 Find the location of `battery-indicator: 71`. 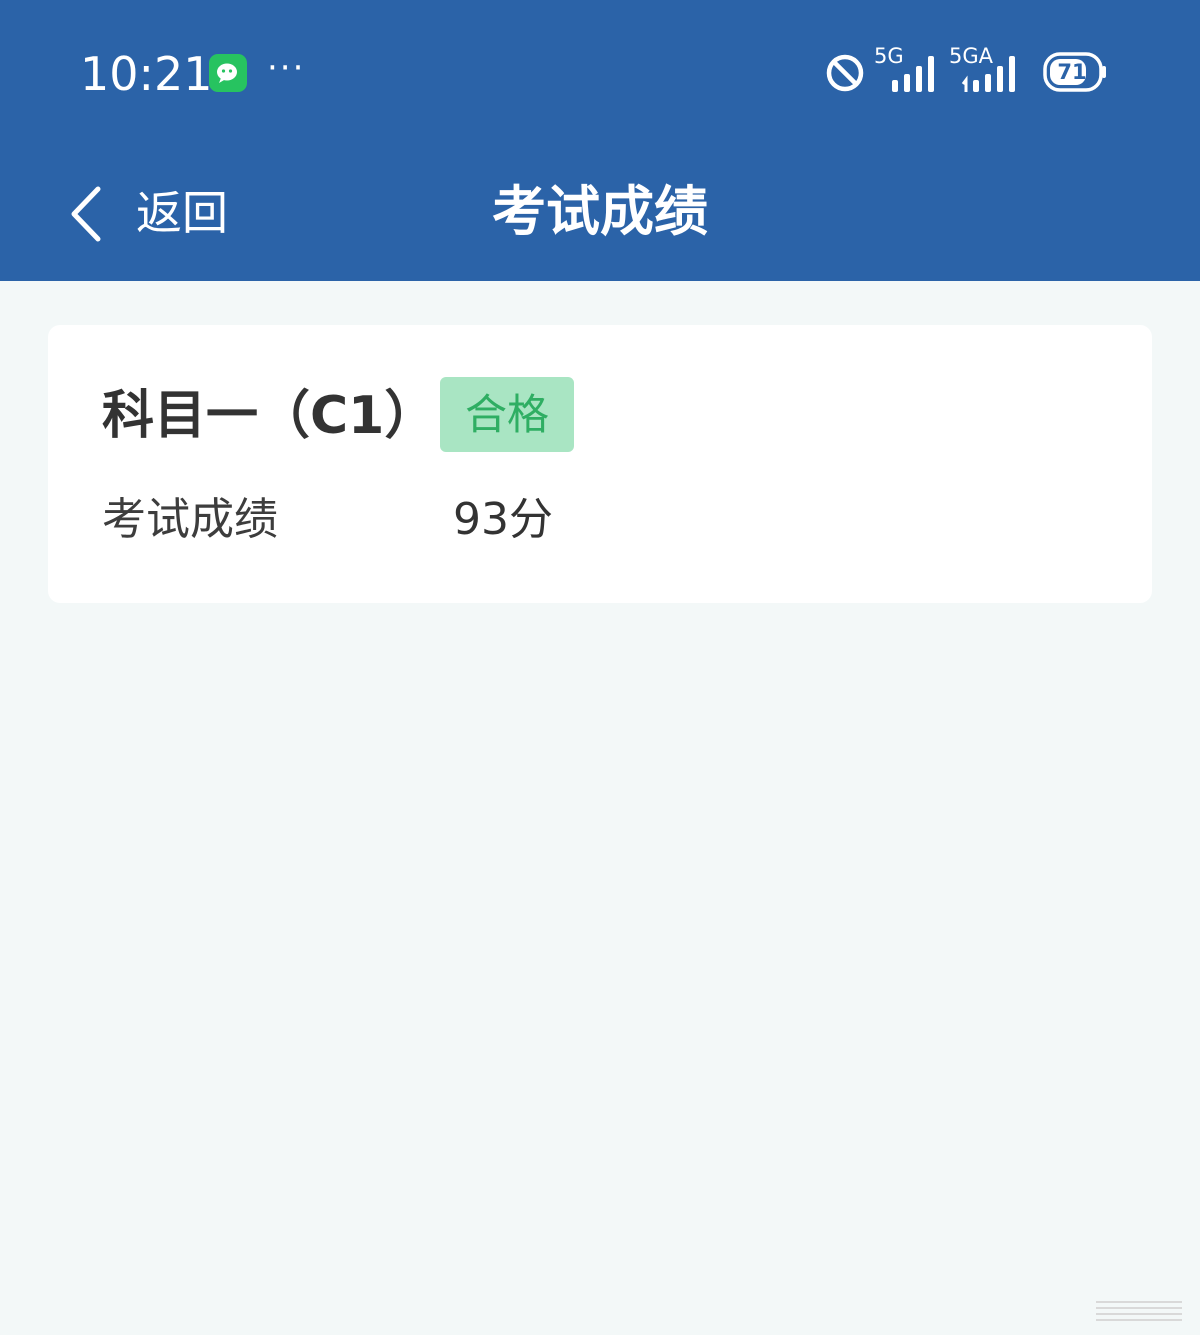

battery-indicator: 71 is located at coordinates (1075, 72).